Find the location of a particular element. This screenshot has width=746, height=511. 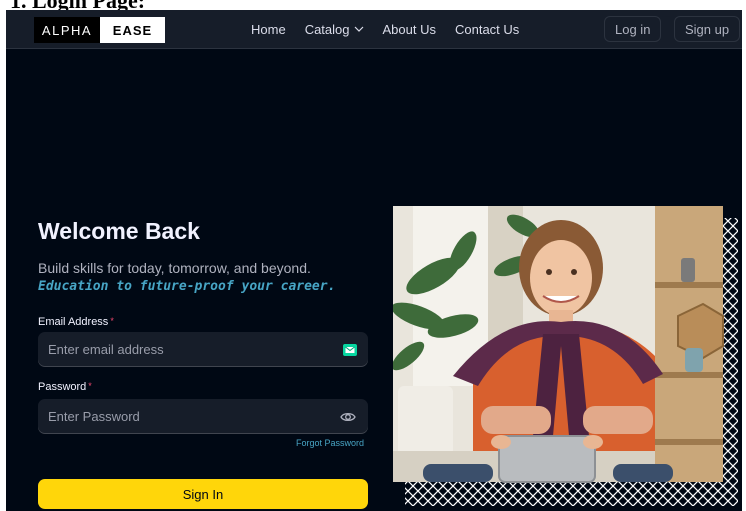

brand-logo-part1: ALPHA is located at coordinates (67, 30).